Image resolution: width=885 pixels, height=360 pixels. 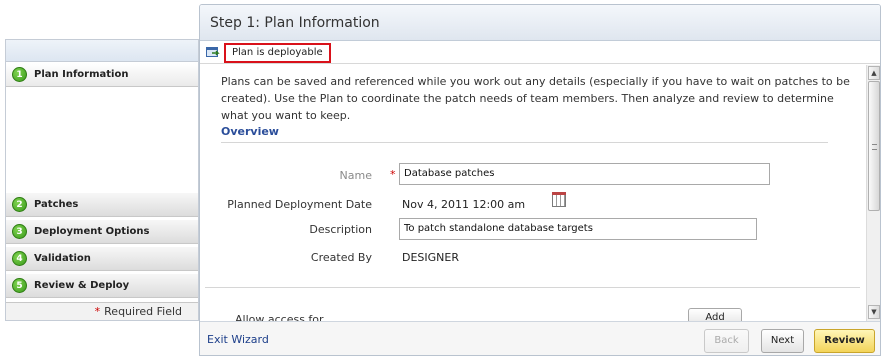 I want to click on step-validation: 4 Validation, so click(x=102, y=259).